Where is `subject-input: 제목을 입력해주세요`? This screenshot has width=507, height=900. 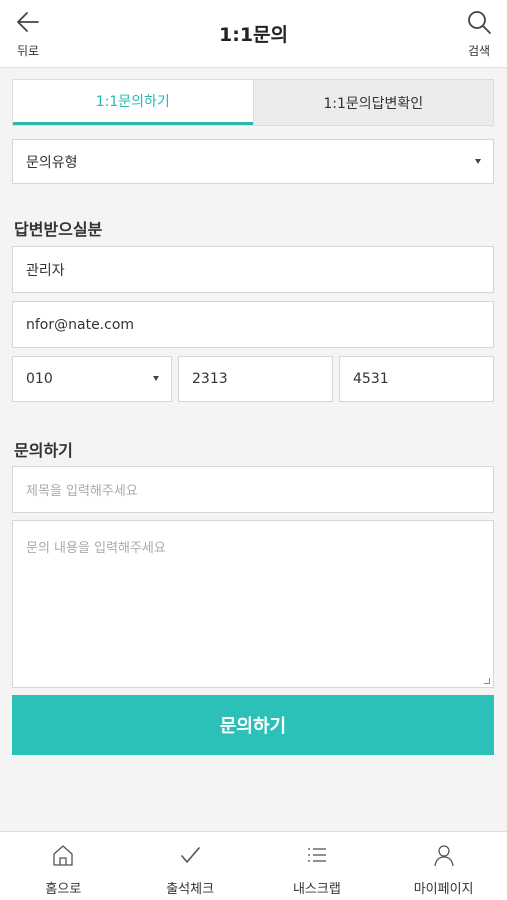 subject-input: 제목을 입력해주세요 is located at coordinates (253, 489).